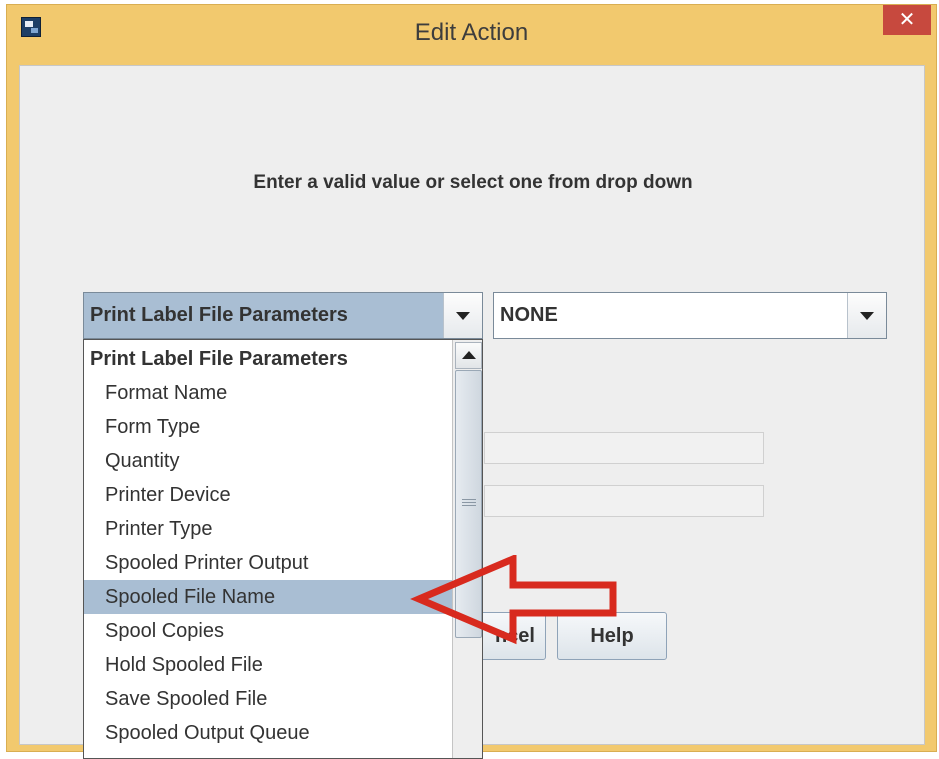 The height and width of the screenshot is (759, 939). What do you see at coordinates (268, 563) in the screenshot?
I see `dropdown-item: Spooled Printer Output` at bounding box center [268, 563].